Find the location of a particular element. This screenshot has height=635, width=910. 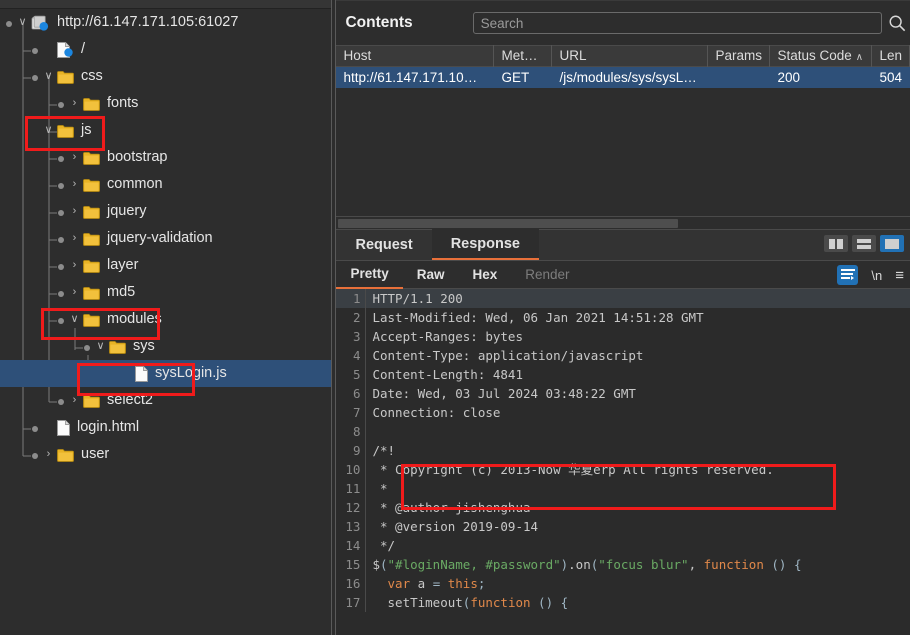

tree-item-modules: ∨ modules is located at coordinates (165, 319).